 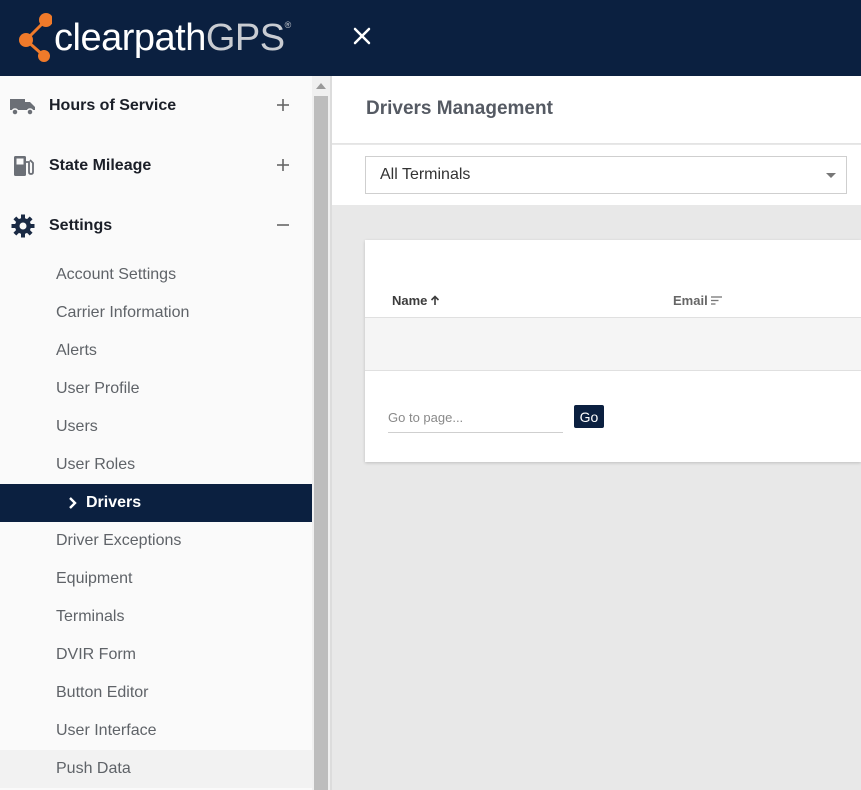 I want to click on gear-icon, so click(x=23, y=226).